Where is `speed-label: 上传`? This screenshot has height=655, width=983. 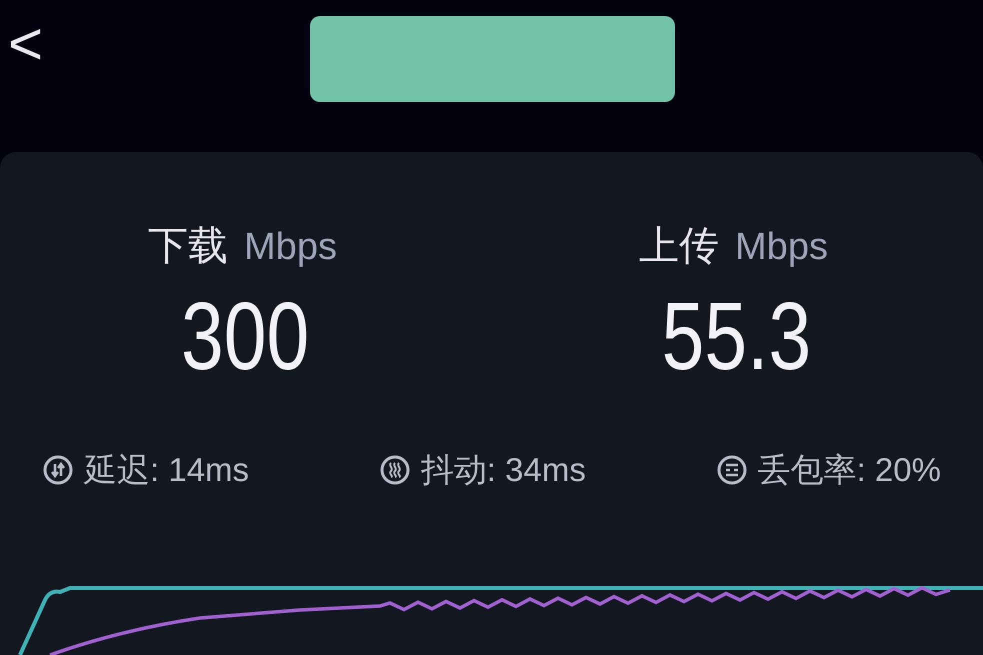 speed-label: 上传 is located at coordinates (679, 246).